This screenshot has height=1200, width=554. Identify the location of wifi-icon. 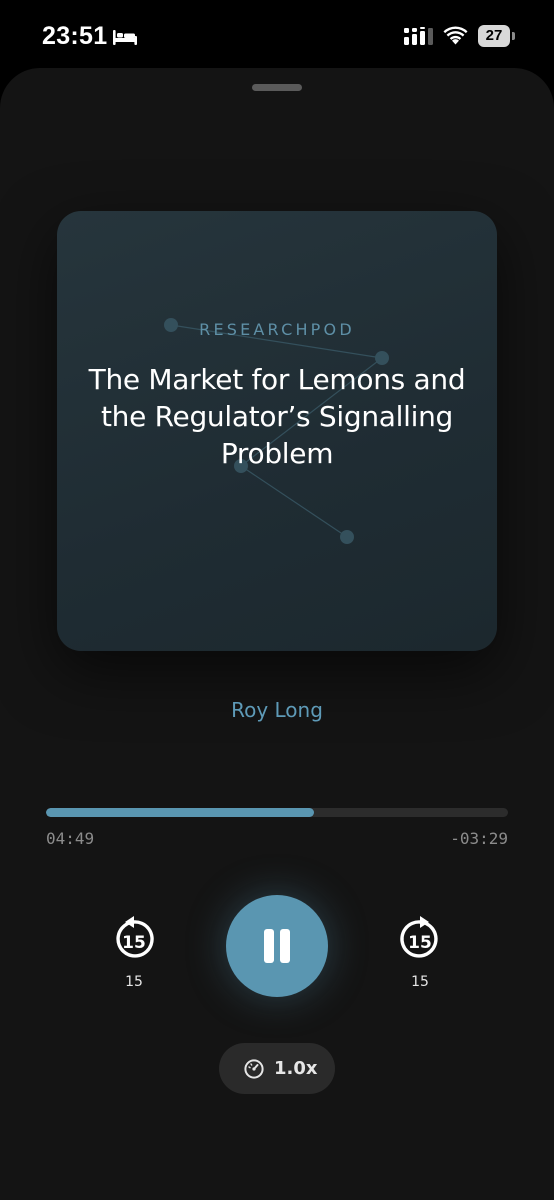
(455, 35).